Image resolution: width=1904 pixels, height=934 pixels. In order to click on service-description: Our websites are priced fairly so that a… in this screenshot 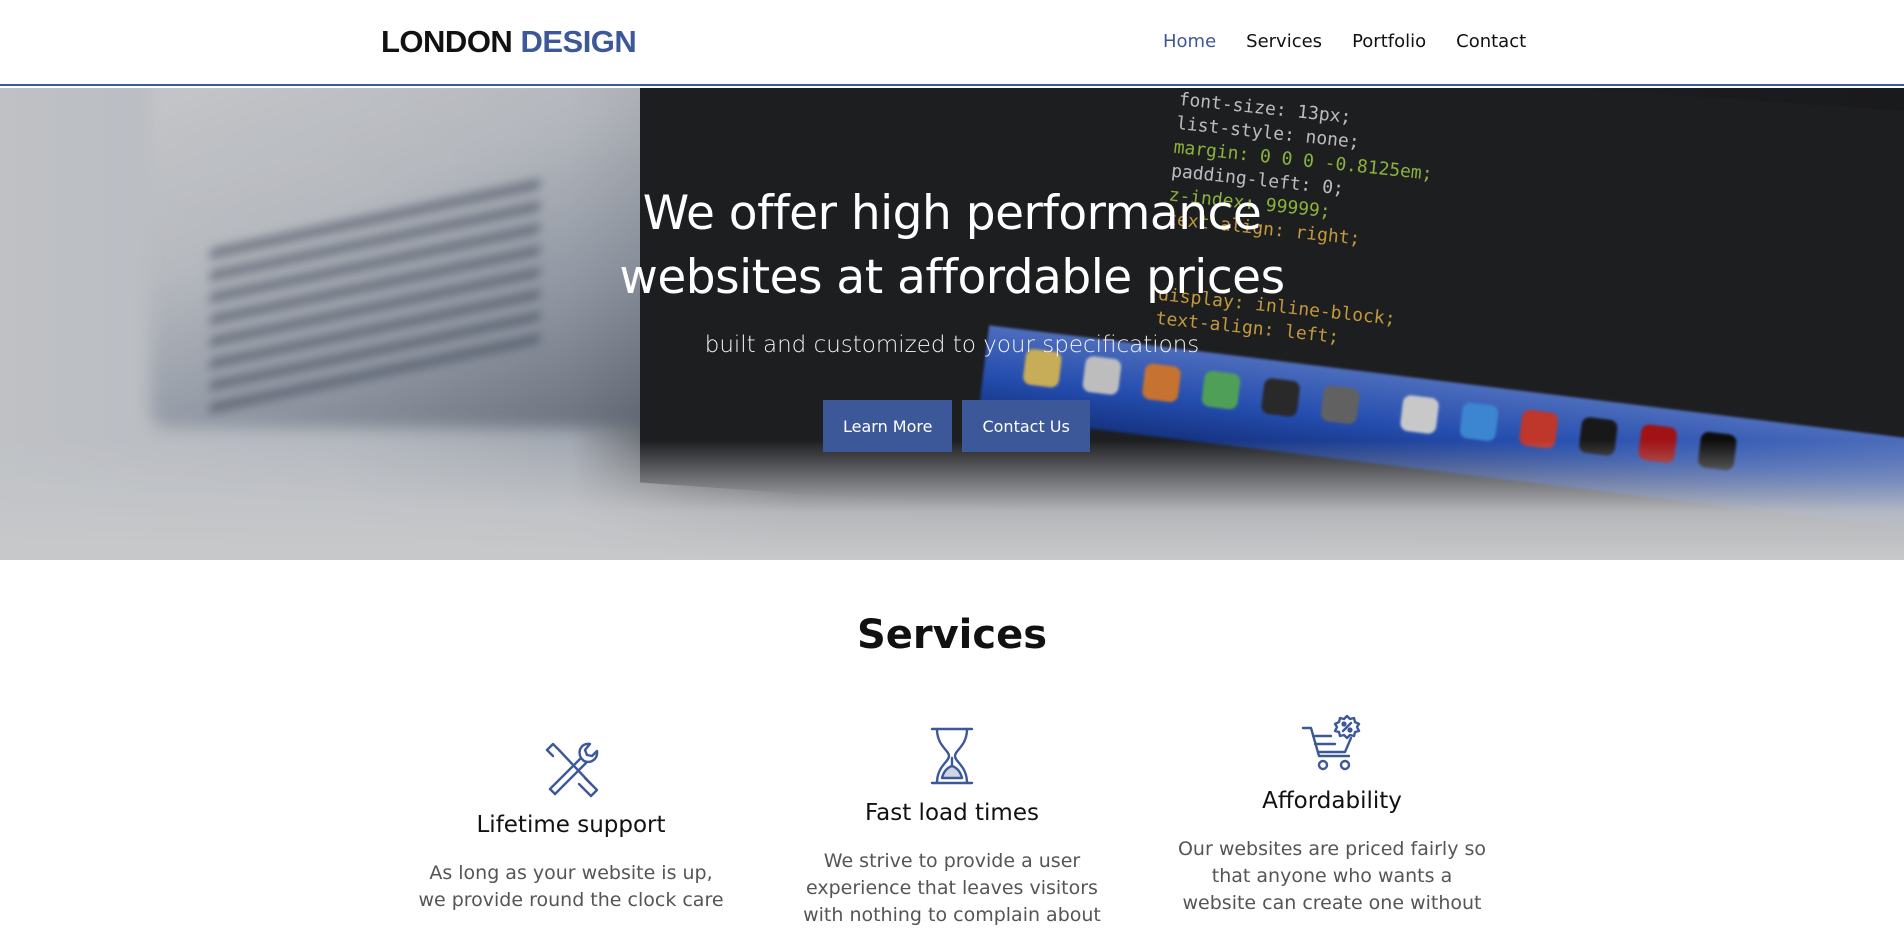, I will do `click(1332, 876)`.